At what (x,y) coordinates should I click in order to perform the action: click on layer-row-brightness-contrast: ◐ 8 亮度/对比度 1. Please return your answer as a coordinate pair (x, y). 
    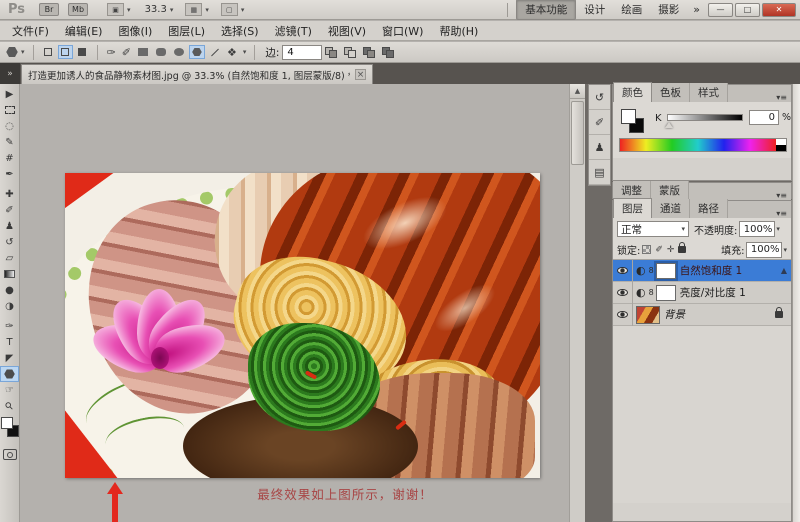
    Looking at the image, I should click on (702, 292).